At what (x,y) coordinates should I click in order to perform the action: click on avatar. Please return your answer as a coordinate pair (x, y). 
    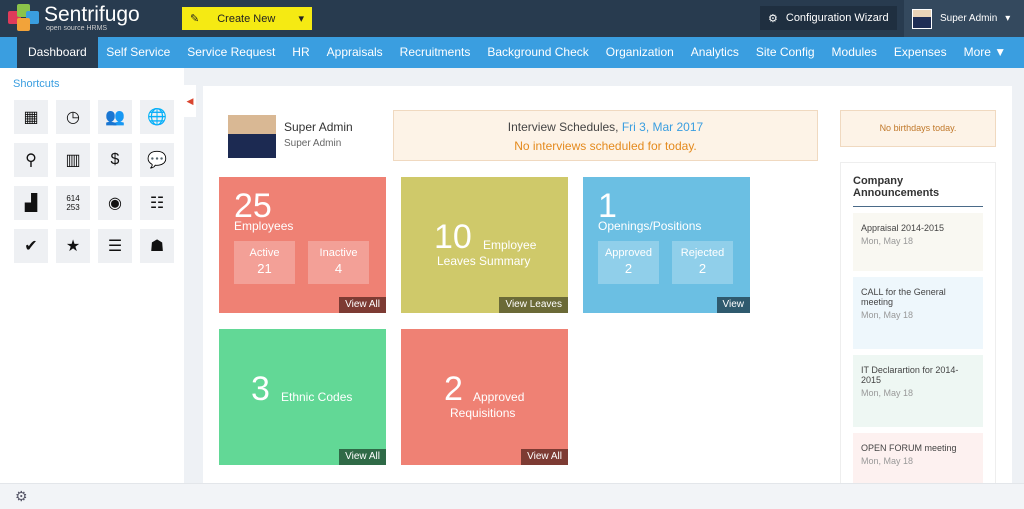
    Looking at the image, I should click on (922, 18).